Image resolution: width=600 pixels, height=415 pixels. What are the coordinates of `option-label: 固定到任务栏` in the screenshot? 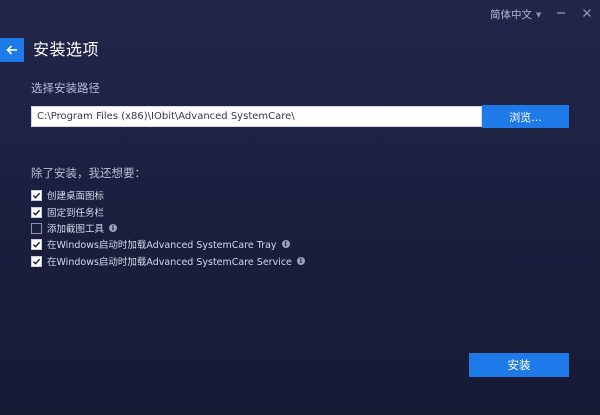 It's located at (76, 213).